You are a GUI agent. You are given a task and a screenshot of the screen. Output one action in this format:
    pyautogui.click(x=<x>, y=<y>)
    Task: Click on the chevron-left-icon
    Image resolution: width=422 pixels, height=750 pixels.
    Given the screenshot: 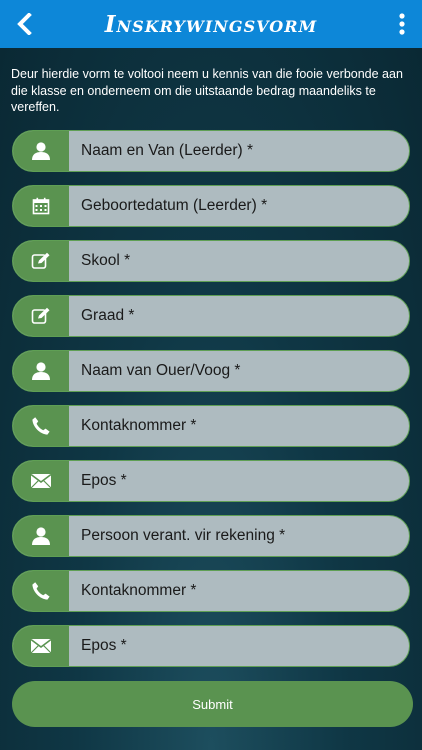 What is the action you would take?
    pyautogui.click(x=24, y=24)
    